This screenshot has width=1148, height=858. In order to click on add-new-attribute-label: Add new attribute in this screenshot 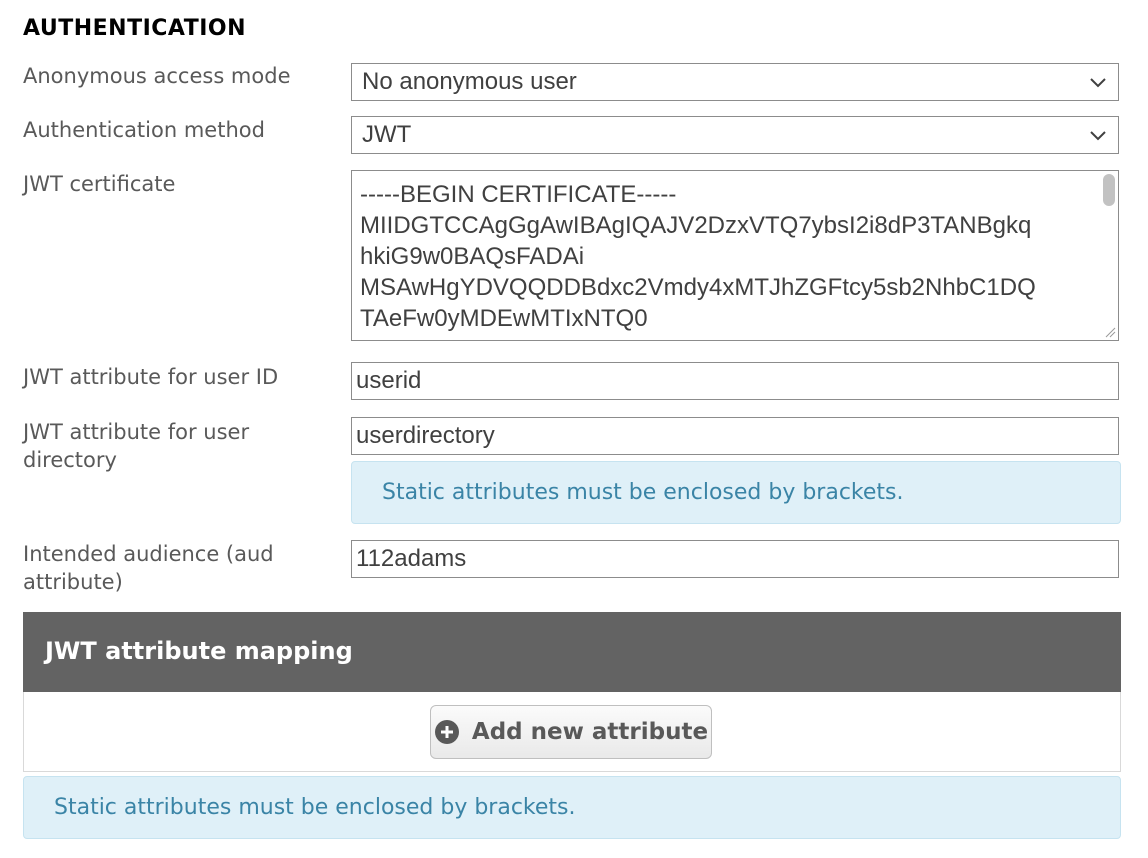, I will do `click(590, 732)`.